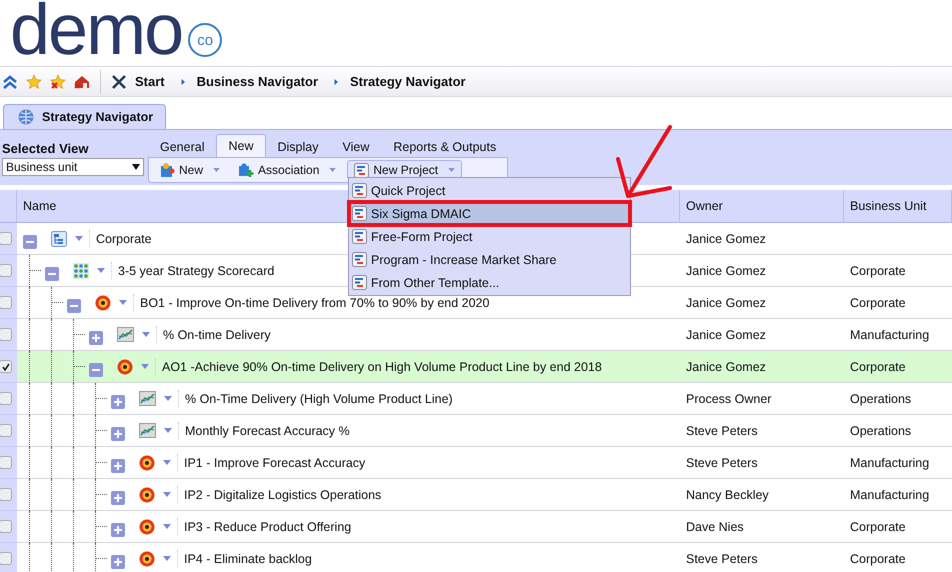 This screenshot has height=572, width=952. I want to click on item-name: BO1 - Improve On-time Delivery from 70% to 90% by end 2020, so click(315, 303).